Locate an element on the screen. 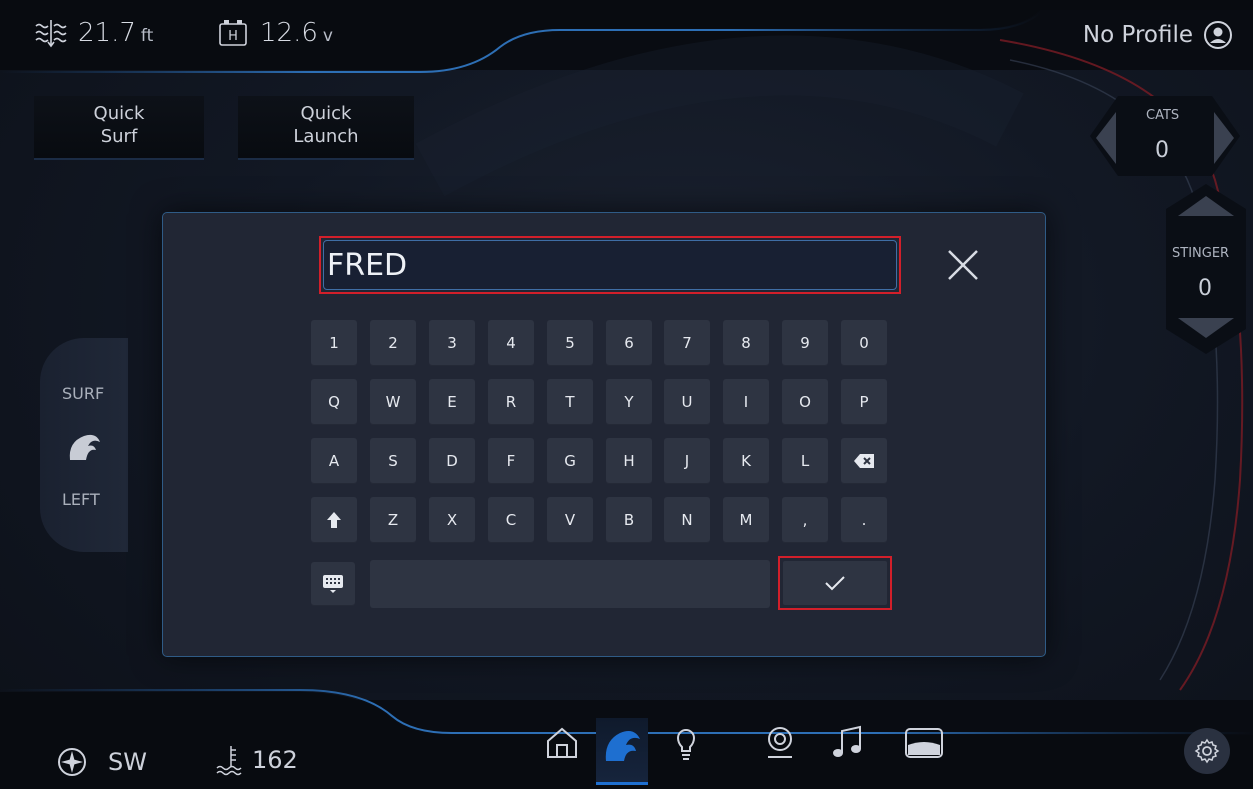  key: K is located at coordinates (746, 461).